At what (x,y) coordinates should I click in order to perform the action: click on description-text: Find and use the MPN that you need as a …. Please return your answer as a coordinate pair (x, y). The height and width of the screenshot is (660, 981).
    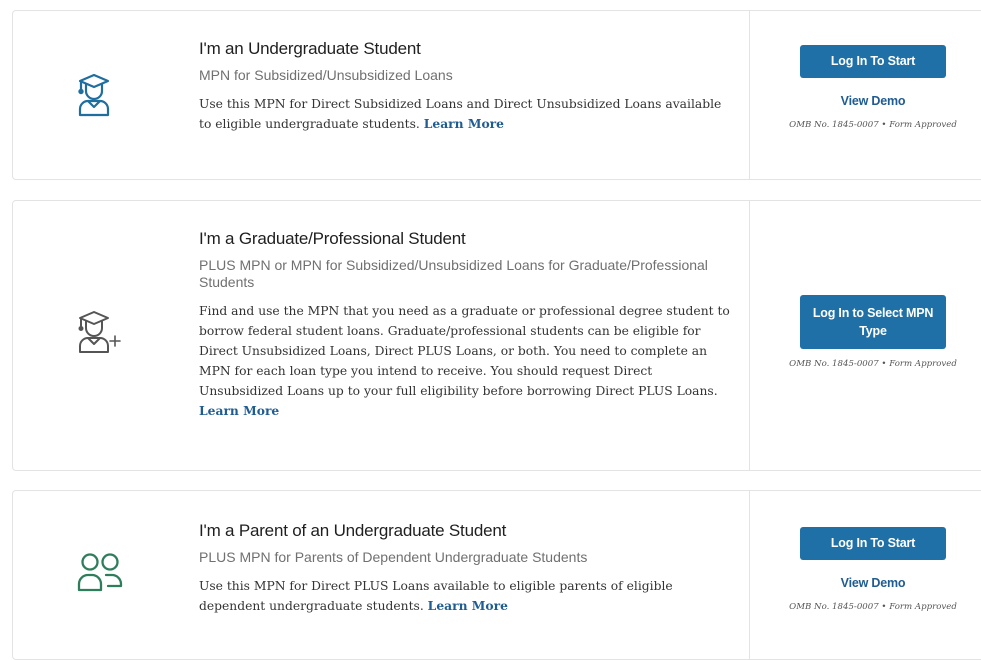
    Looking at the image, I should click on (464, 351).